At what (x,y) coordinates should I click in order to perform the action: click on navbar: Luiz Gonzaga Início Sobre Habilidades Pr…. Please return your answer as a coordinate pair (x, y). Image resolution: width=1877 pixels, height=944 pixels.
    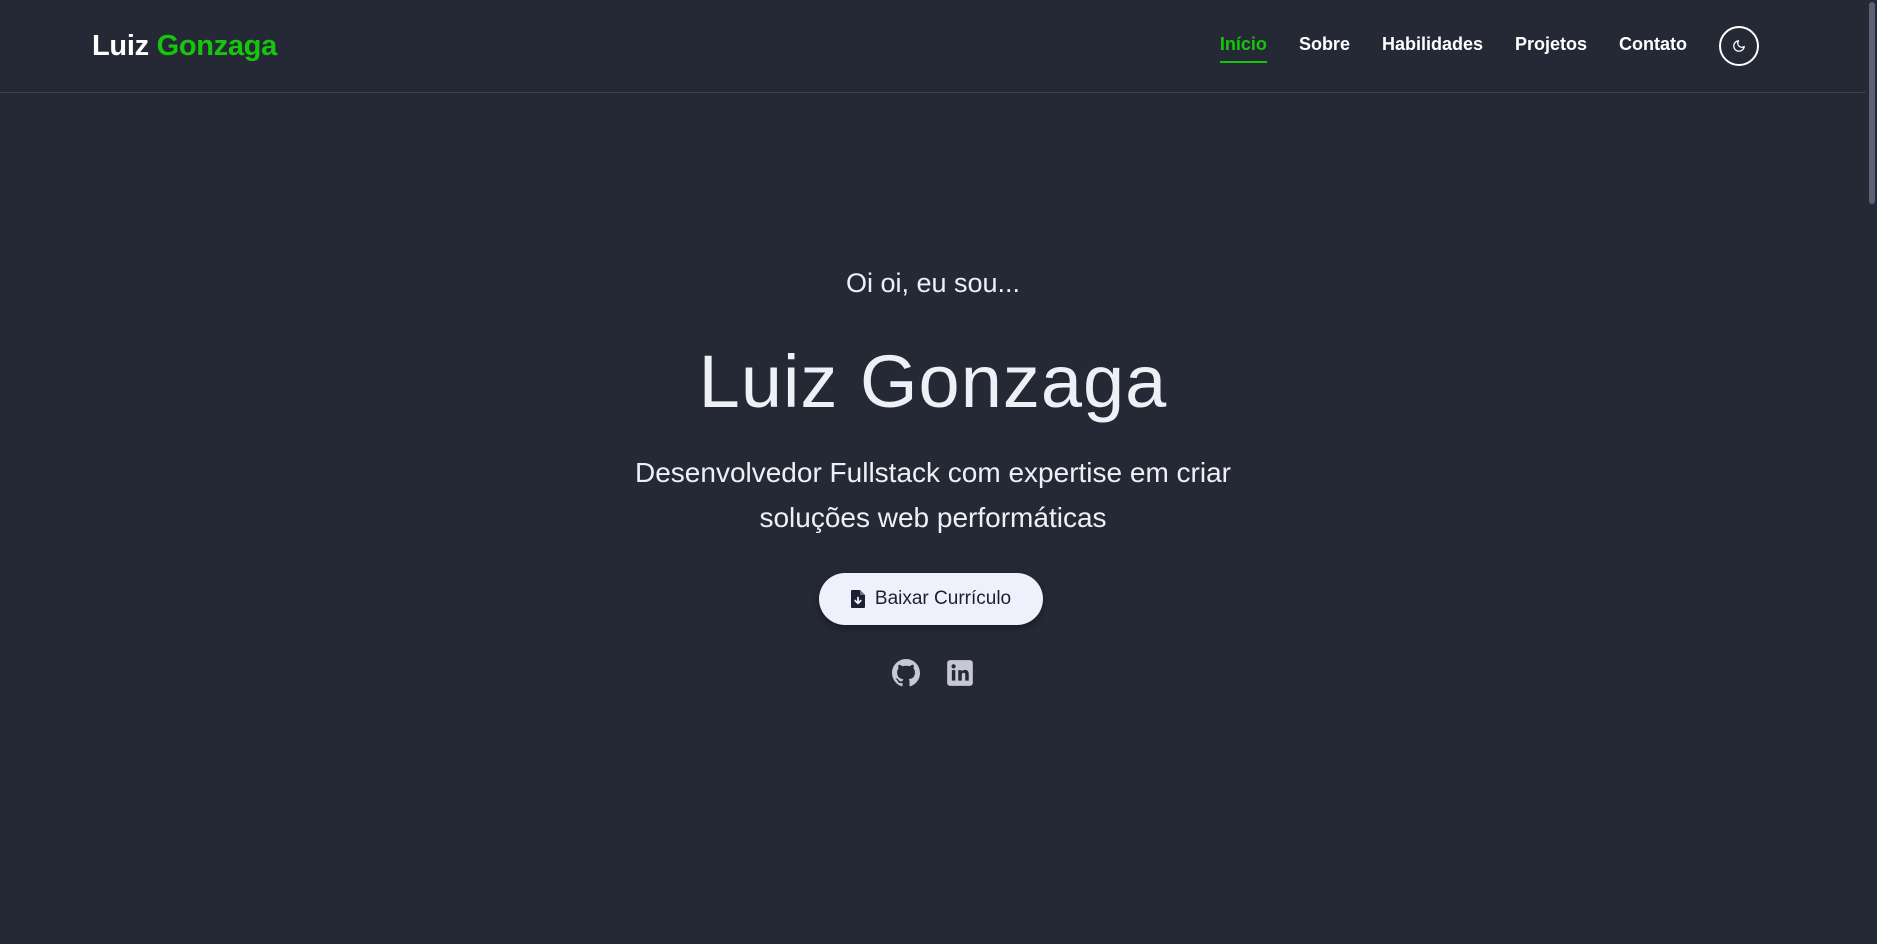
    Looking at the image, I should click on (933, 46).